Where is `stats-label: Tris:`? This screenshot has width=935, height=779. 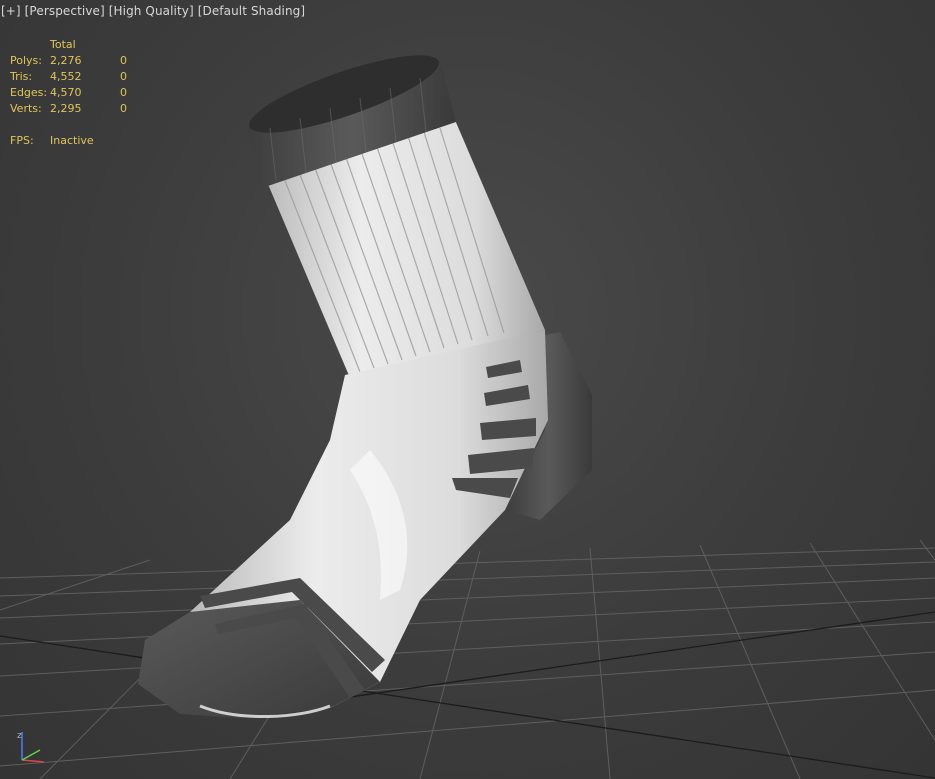 stats-label: Tris: is located at coordinates (21, 76).